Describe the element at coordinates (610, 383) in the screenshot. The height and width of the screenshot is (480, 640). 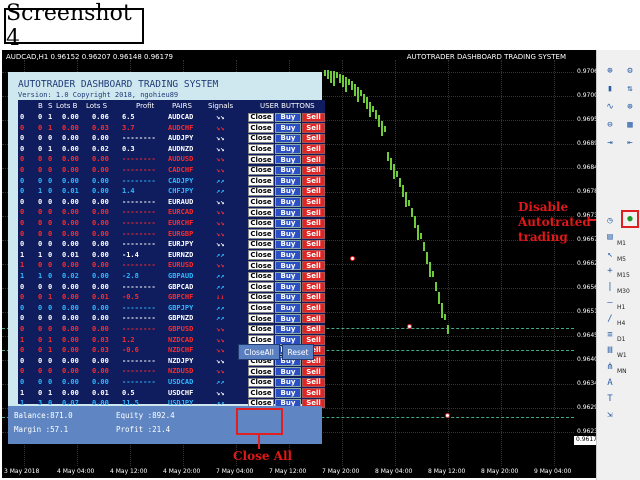
I see `text-tool-icon: A` at that location.